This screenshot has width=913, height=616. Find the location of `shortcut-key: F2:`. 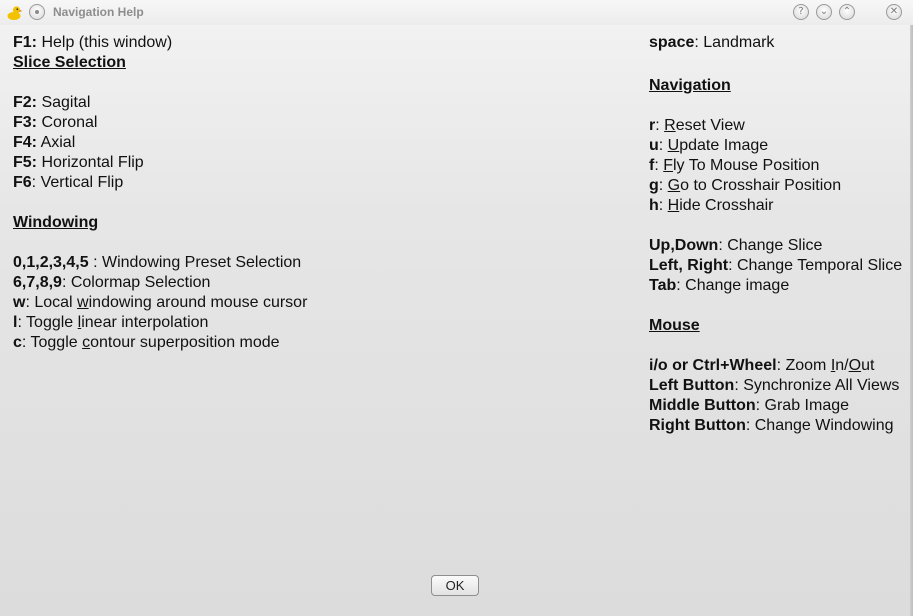

shortcut-key: F2: is located at coordinates (25, 102).